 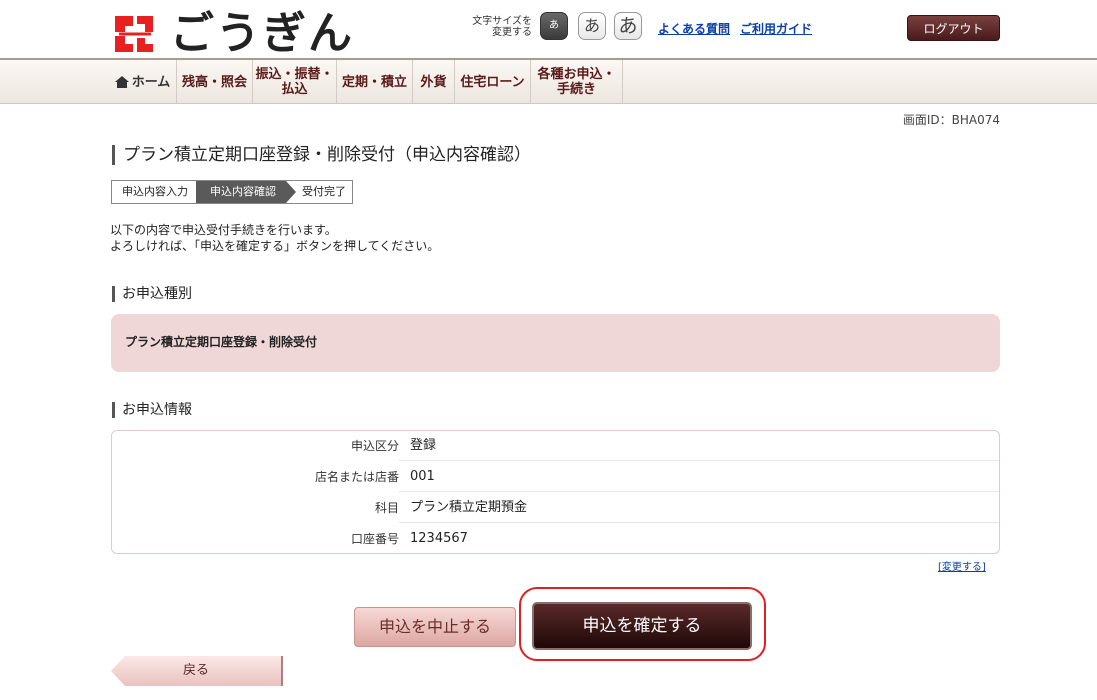 I want to click on confirm-application-button: 申込を確定する, so click(x=642, y=626).